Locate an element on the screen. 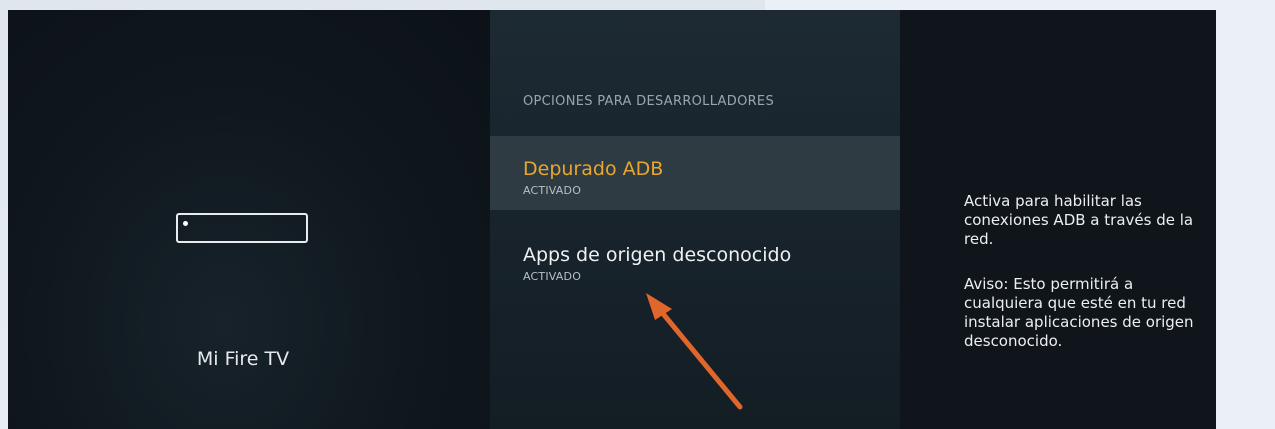 This screenshot has height=429, width=1275. fire-tv-device-icon is located at coordinates (242, 228).